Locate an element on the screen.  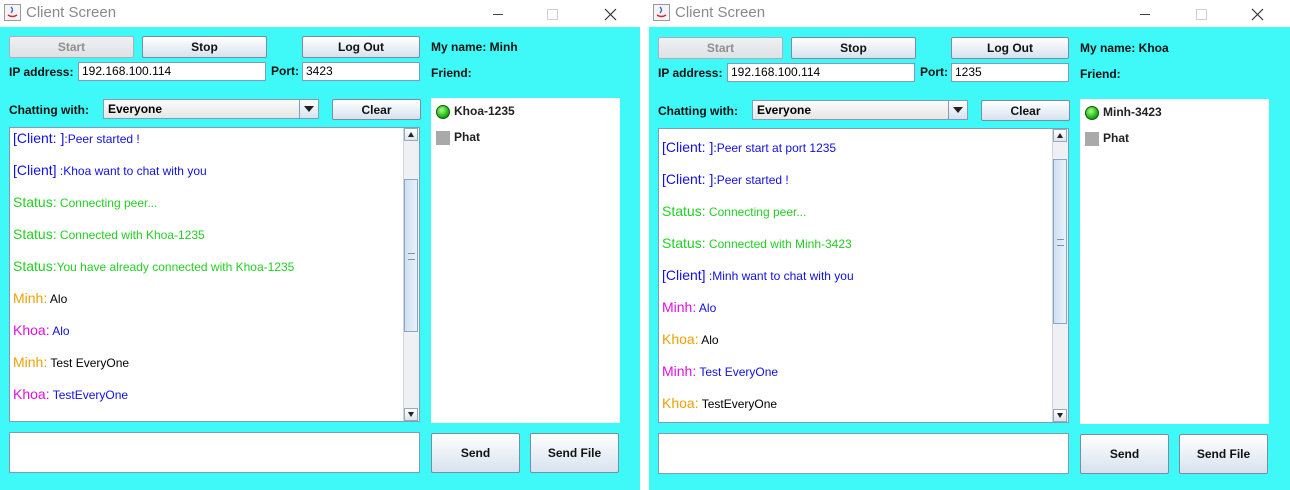
close-icon is located at coordinates (610, 14).